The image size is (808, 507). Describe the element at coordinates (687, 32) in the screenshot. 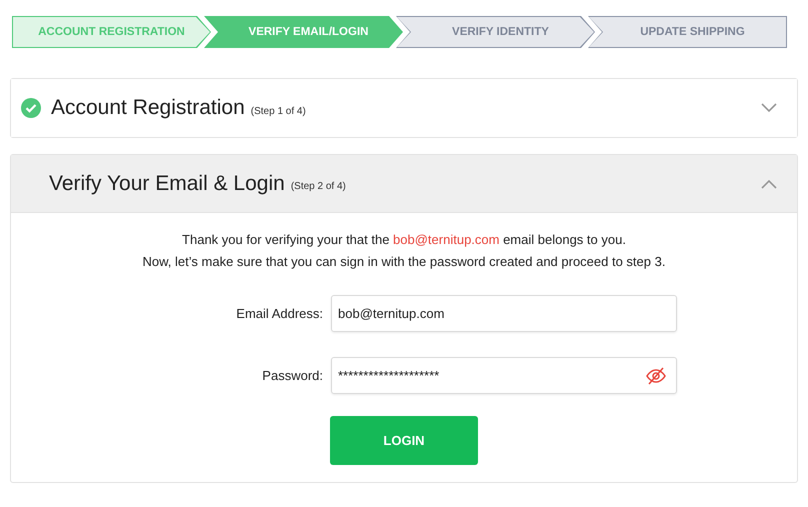

I see `progress-step: UPDATE SHIPPING` at that location.